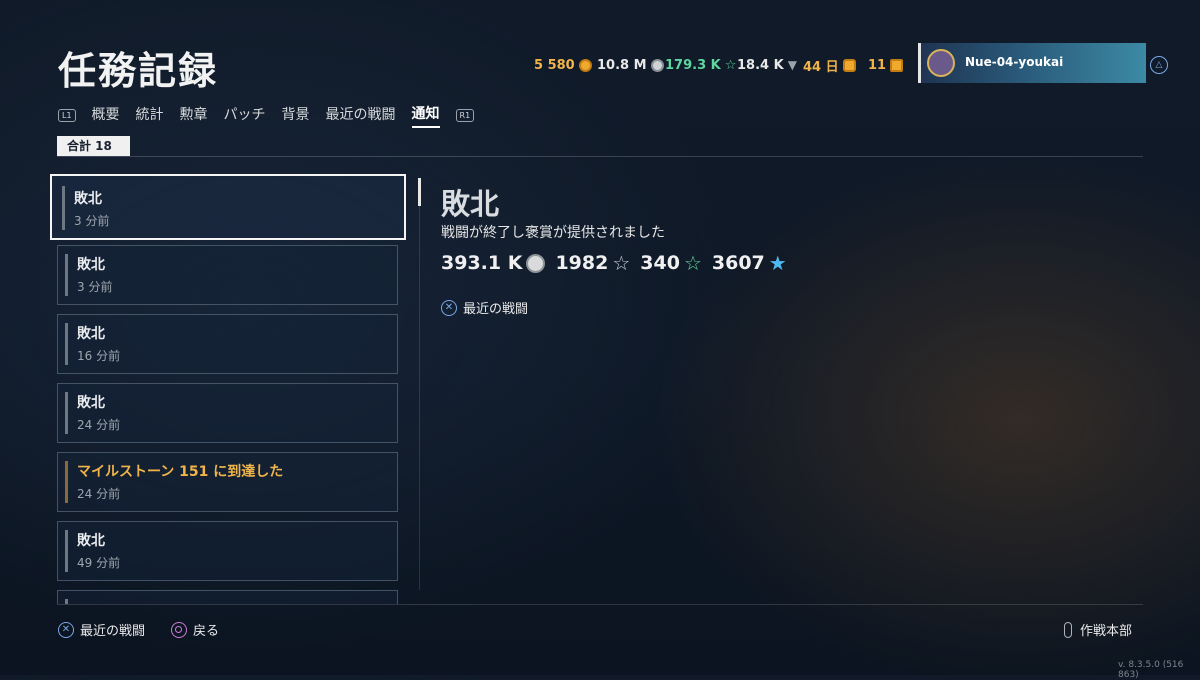  What do you see at coordinates (600, 604) in the screenshot?
I see `footer-divider` at bounding box center [600, 604].